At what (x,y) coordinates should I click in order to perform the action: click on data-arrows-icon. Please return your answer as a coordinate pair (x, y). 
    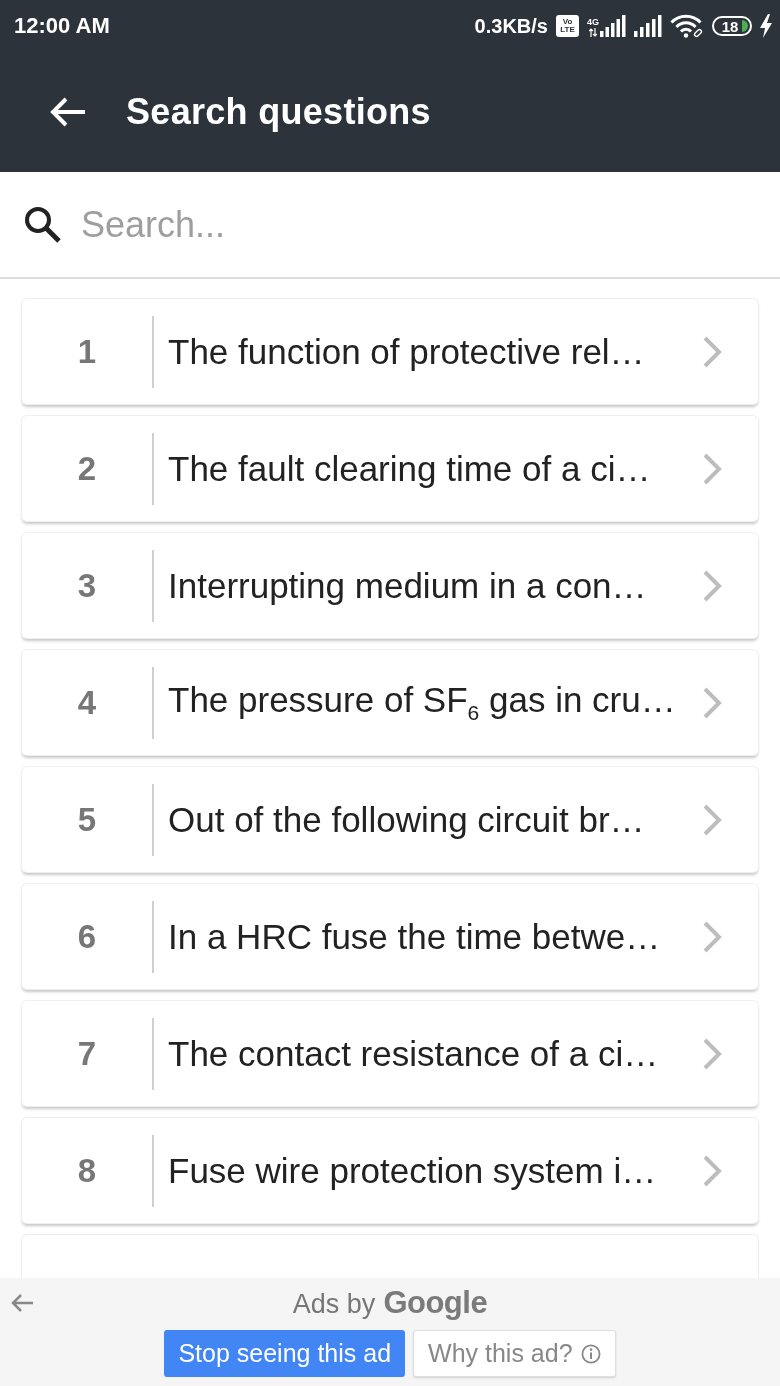
    Looking at the image, I should click on (593, 32).